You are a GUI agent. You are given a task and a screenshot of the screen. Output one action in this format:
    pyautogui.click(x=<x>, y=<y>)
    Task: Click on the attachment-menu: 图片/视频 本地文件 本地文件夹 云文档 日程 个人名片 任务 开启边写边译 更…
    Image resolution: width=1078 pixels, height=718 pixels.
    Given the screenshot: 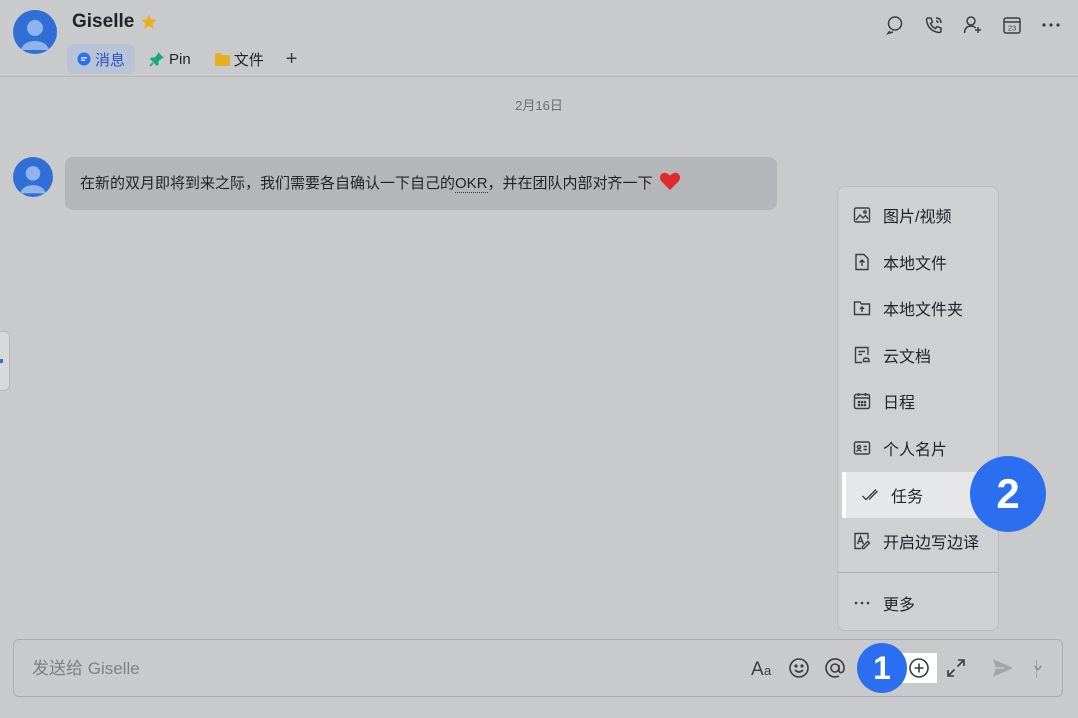 What is the action you would take?
    pyautogui.click(x=918, y=408)
    